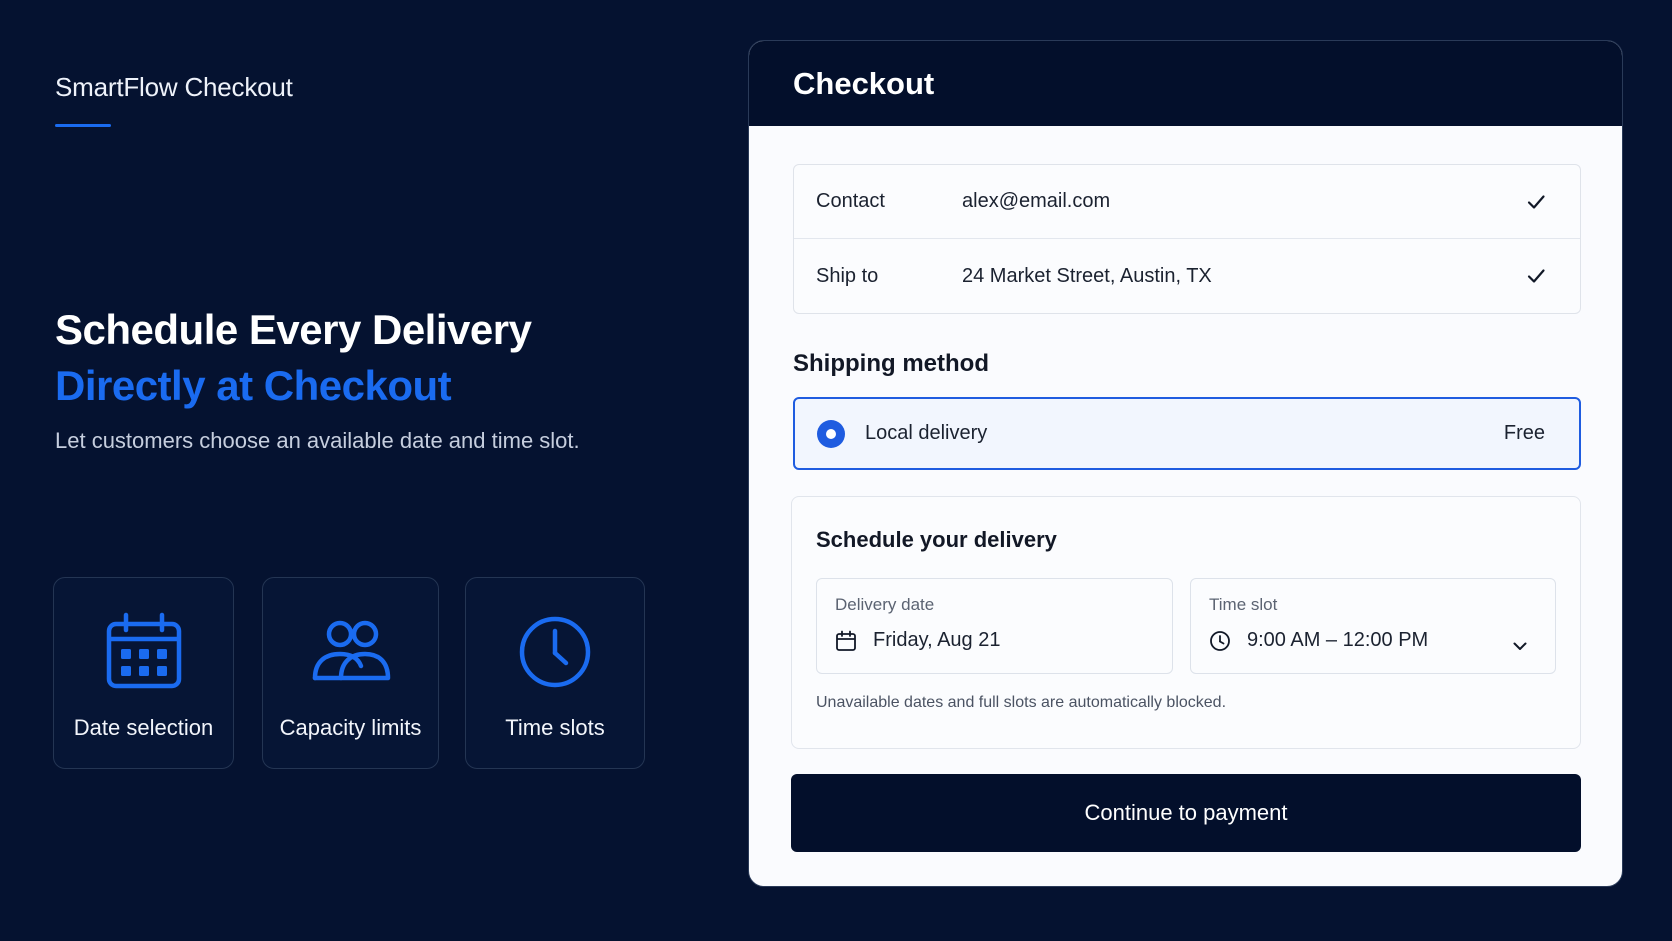 This screenshot has height=941, width=1672. I want to click on ship-to-value: 24 Market Street, Austin, TX, so click(1087, 275).